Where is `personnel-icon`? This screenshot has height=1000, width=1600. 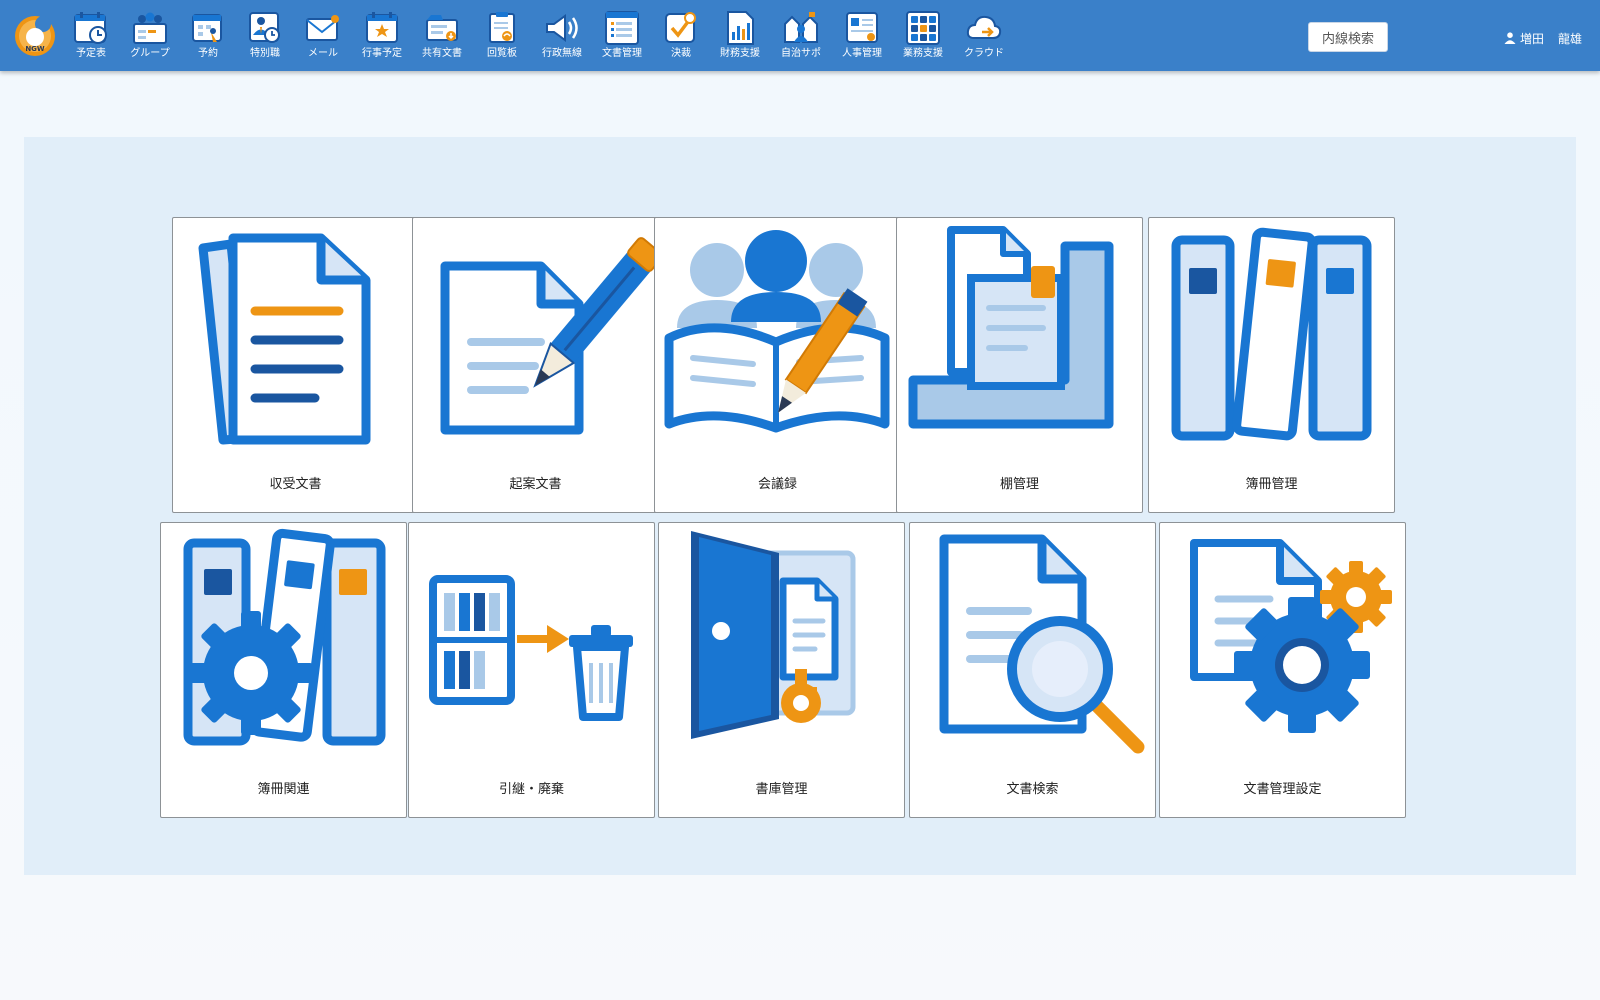
personnel-icon is located at coordinates (862, 27).